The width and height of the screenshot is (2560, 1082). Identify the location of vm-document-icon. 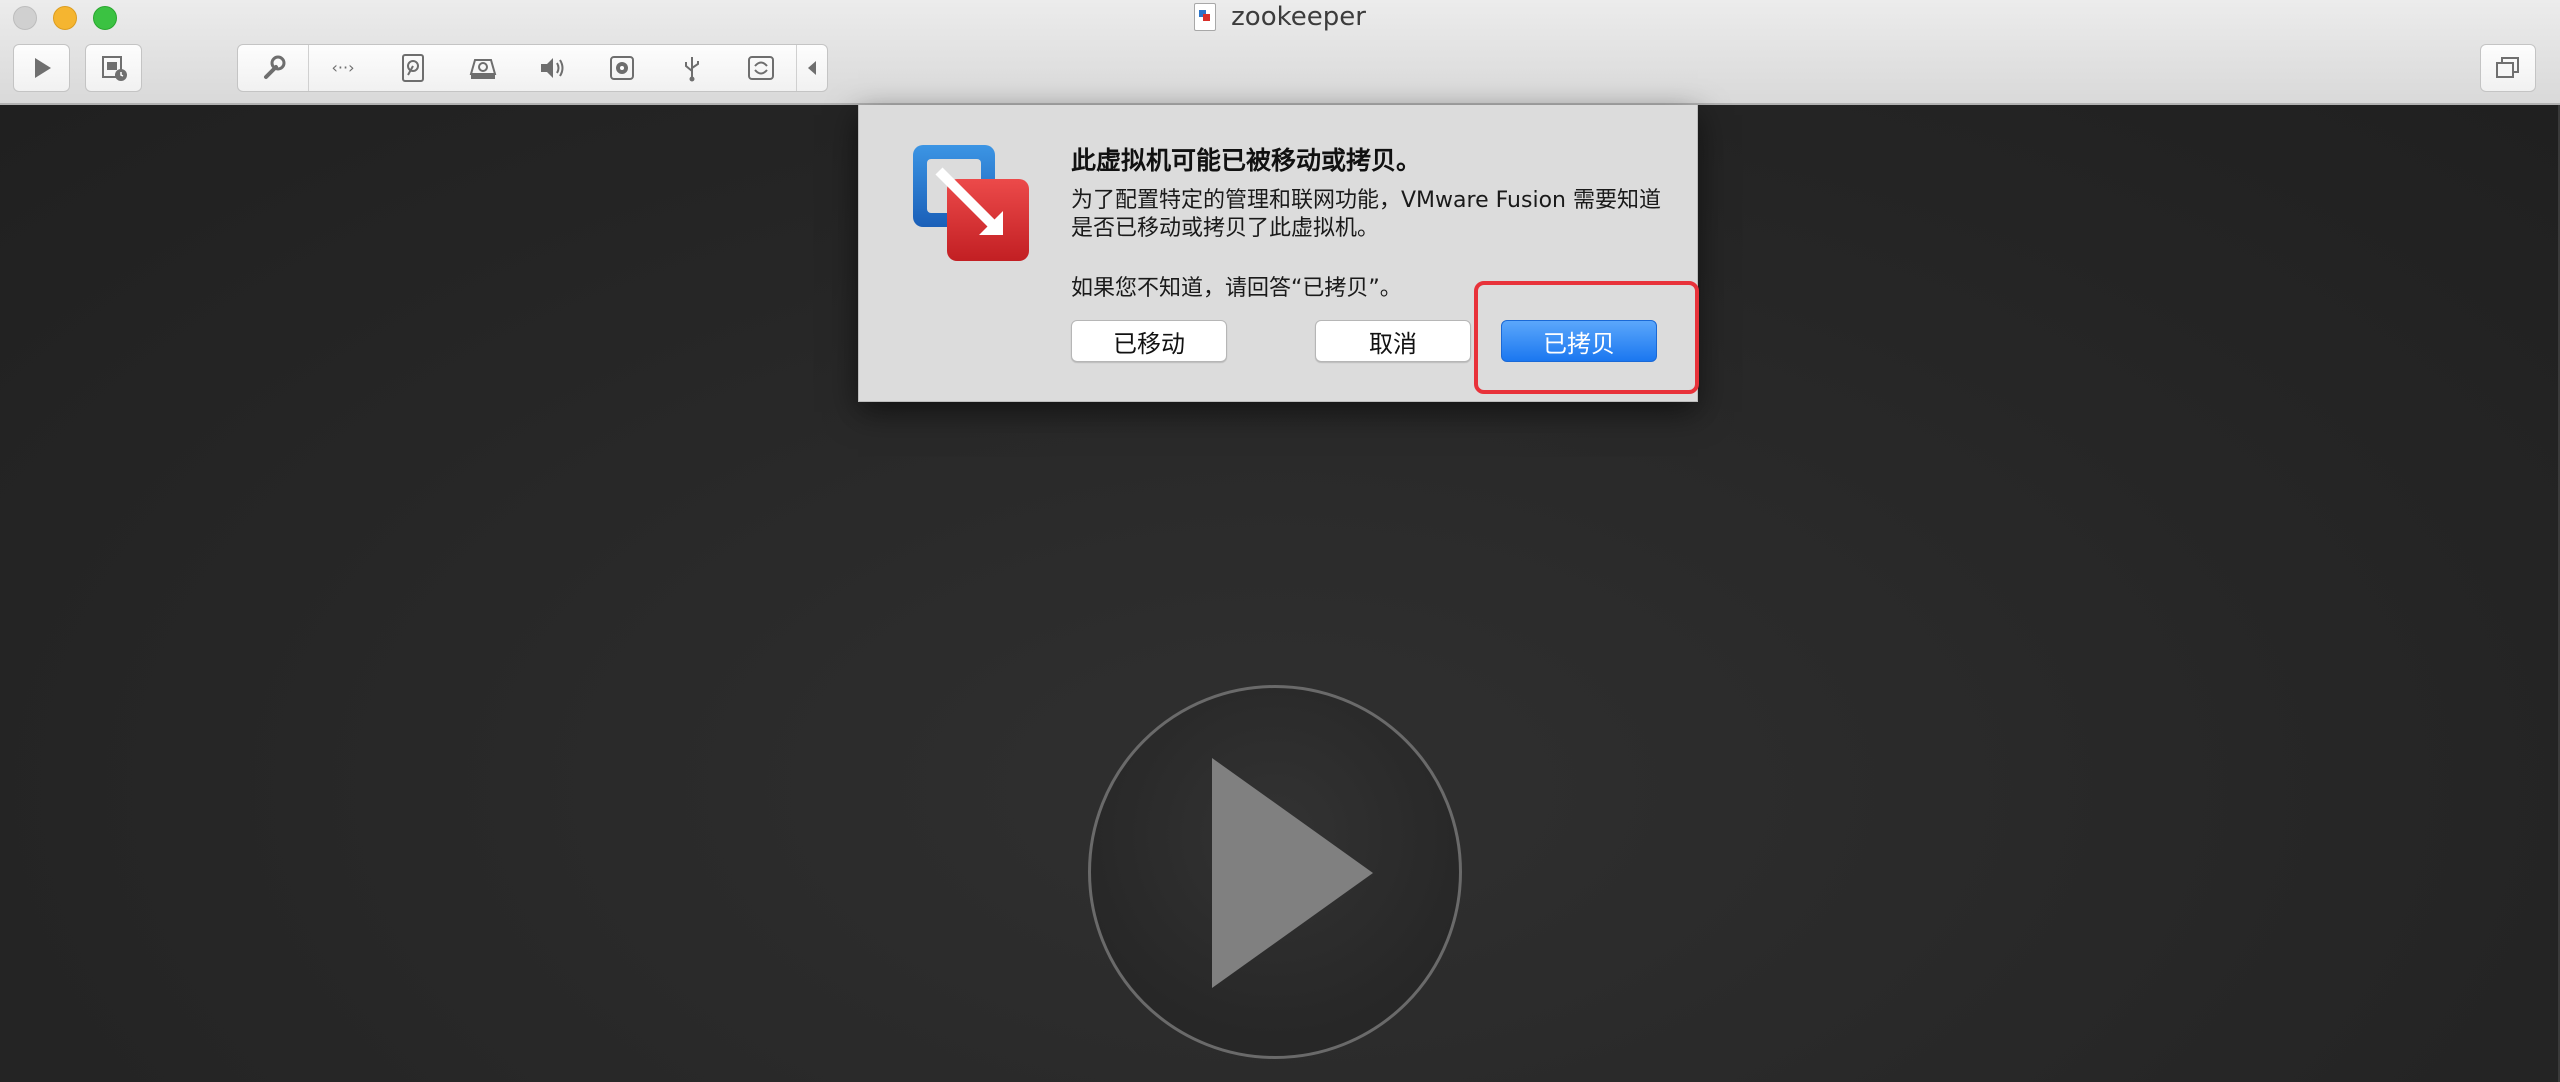
(1205, 17).